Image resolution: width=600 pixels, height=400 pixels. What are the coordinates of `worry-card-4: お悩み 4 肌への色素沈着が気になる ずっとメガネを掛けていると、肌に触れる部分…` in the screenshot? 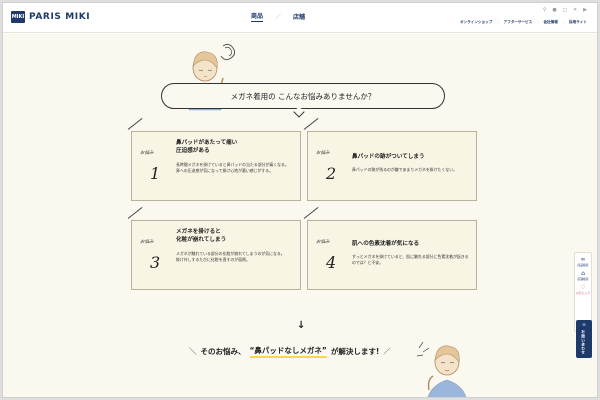 It's located at (390, 248).